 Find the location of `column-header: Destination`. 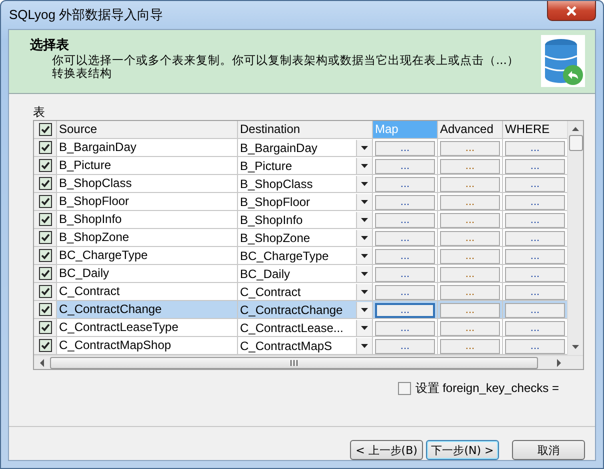

column-header: Destination is located at coordinates (305, 130).